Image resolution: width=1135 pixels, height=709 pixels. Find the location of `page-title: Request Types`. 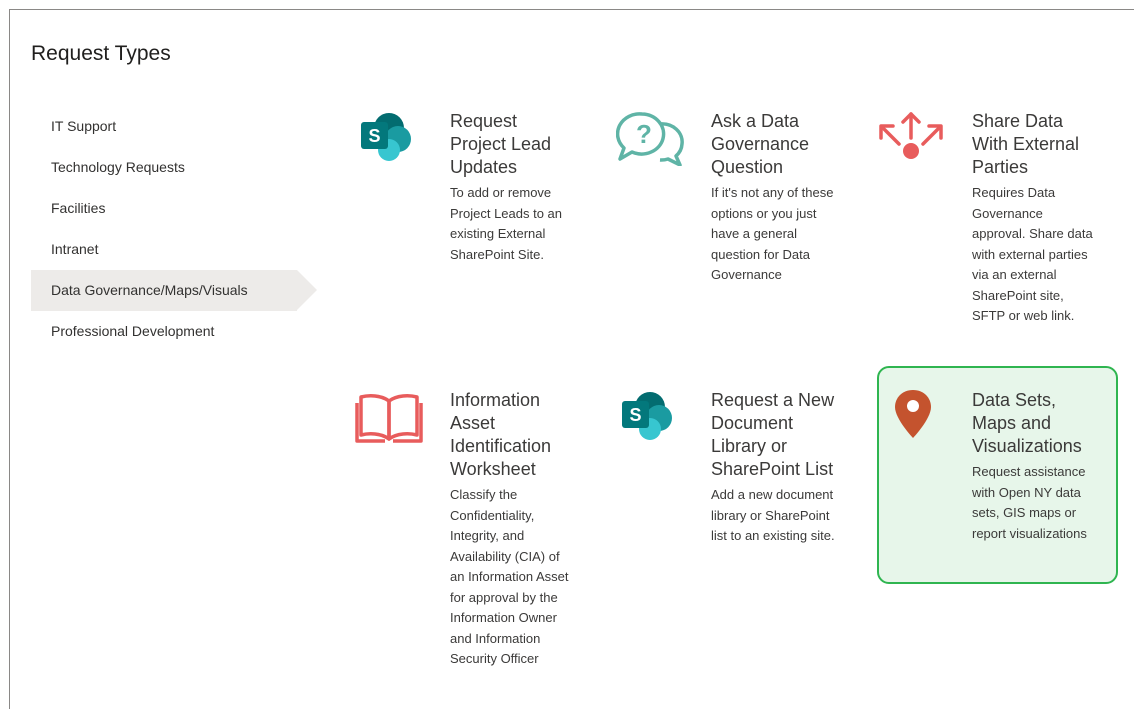

page-title: Request Types is located at coordinates (101, 54).